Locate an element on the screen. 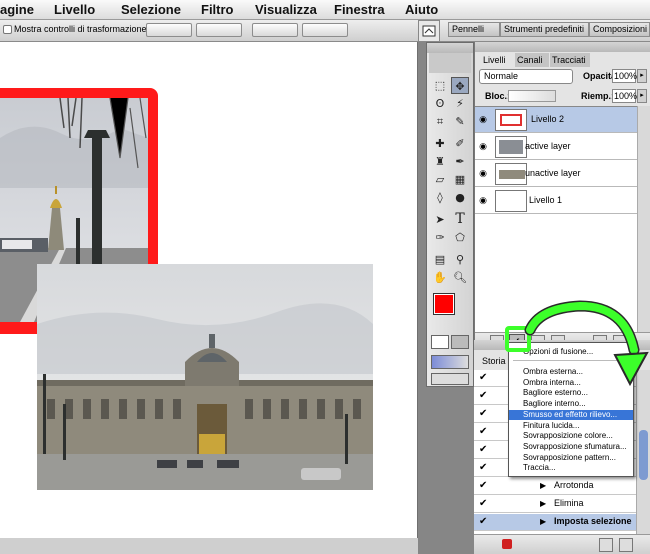  tab-layers: Livelli is located at coordinates (497, 60).